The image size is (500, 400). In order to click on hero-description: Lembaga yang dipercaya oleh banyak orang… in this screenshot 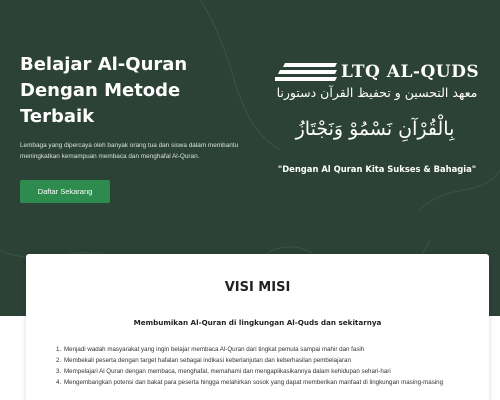, I will do `click(129, 151)`.